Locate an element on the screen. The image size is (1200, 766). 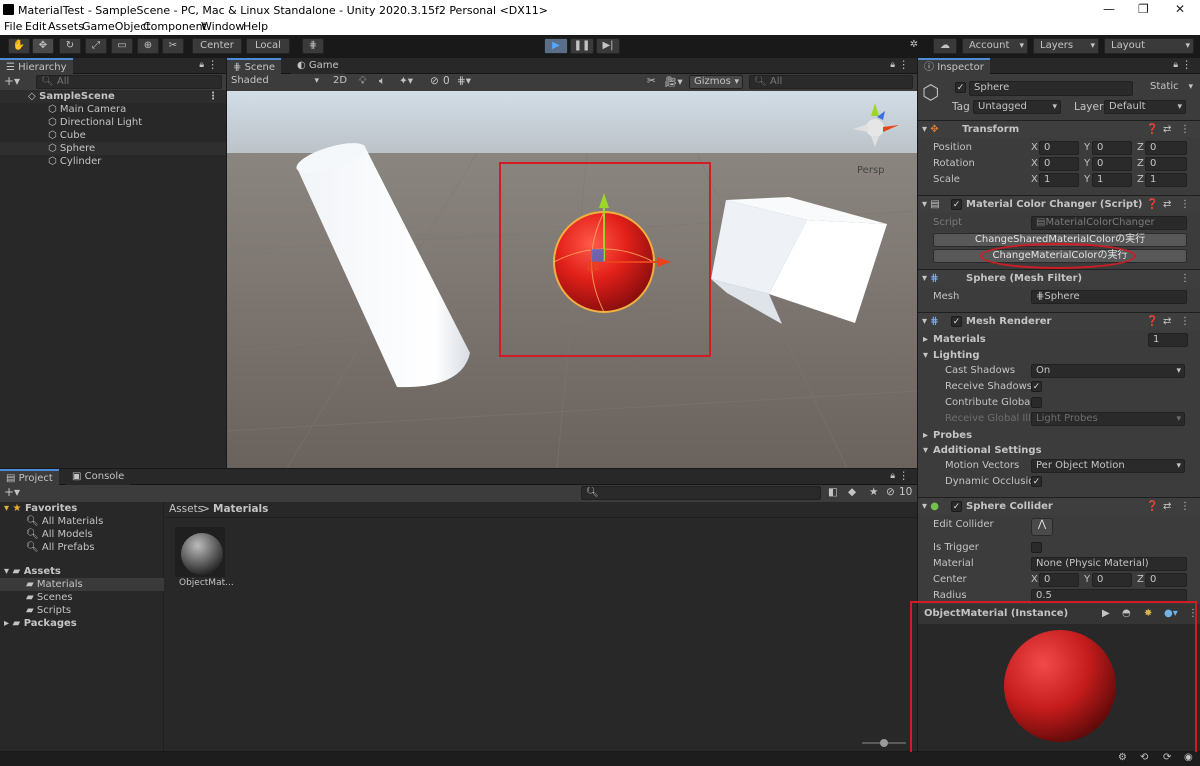
position-x-field: 0 is located at coordinates (1059, 148).